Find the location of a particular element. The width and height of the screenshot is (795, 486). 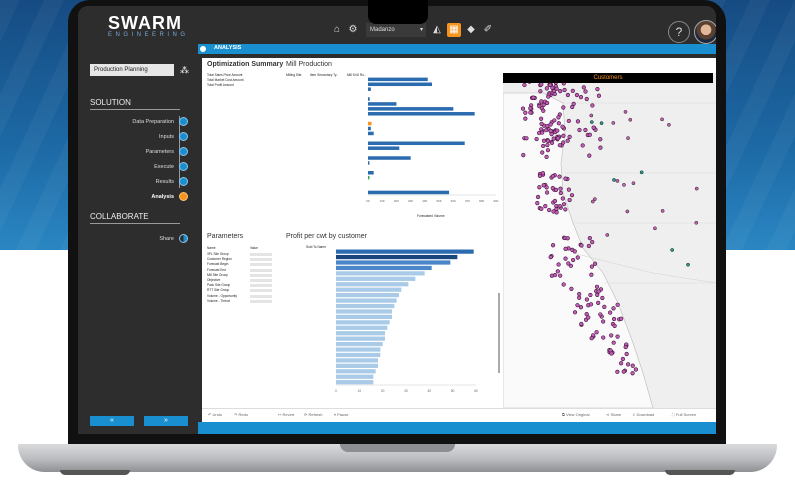

laptop-groove is located at coordinates (397, 448).